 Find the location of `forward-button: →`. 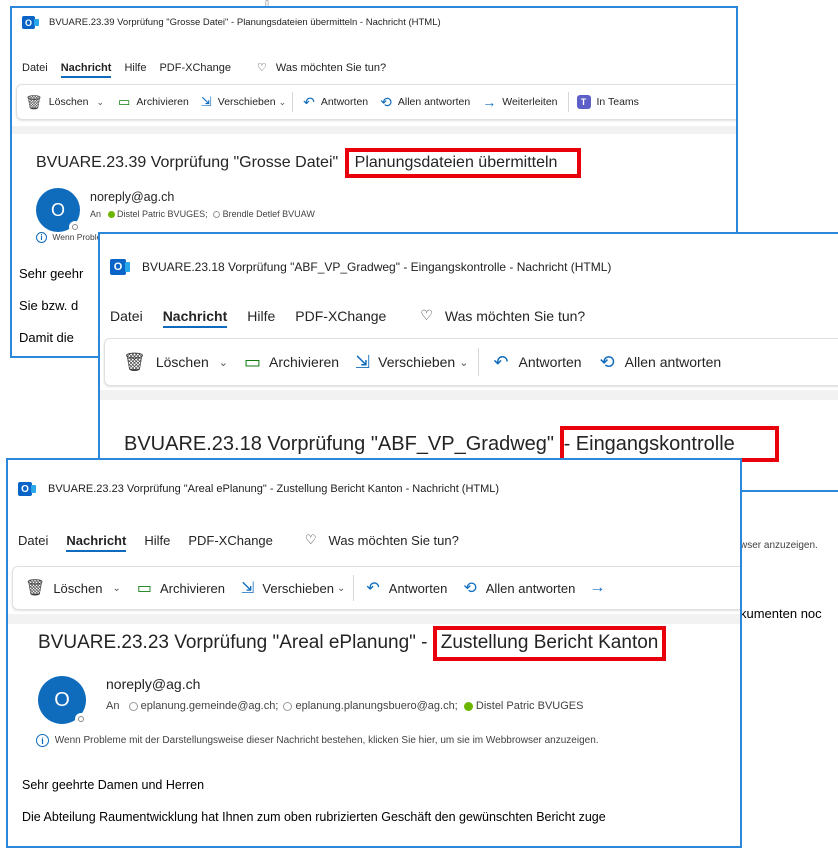

forward-button: → is located at coordinates (597, 588).